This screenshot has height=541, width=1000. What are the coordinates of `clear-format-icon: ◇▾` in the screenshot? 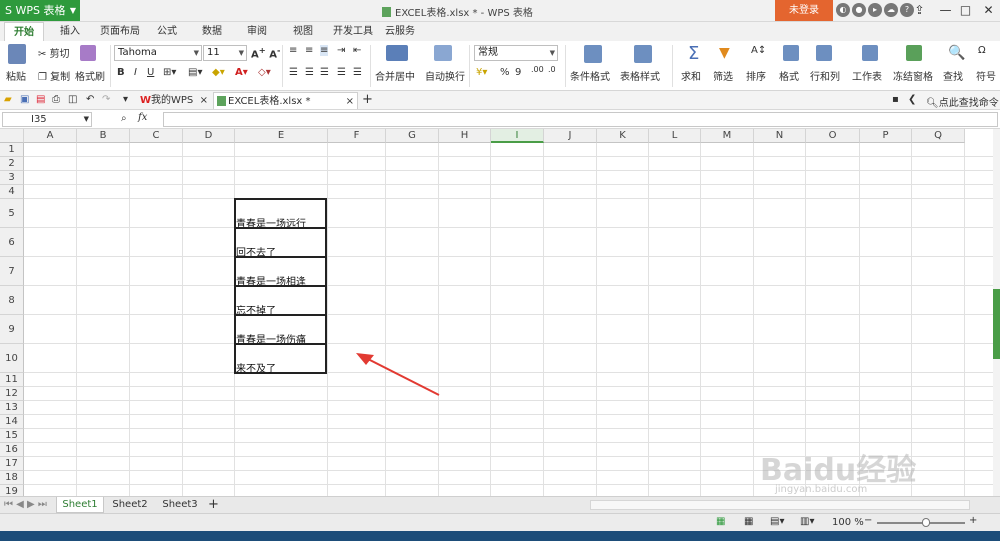 It's located at (264, 72).